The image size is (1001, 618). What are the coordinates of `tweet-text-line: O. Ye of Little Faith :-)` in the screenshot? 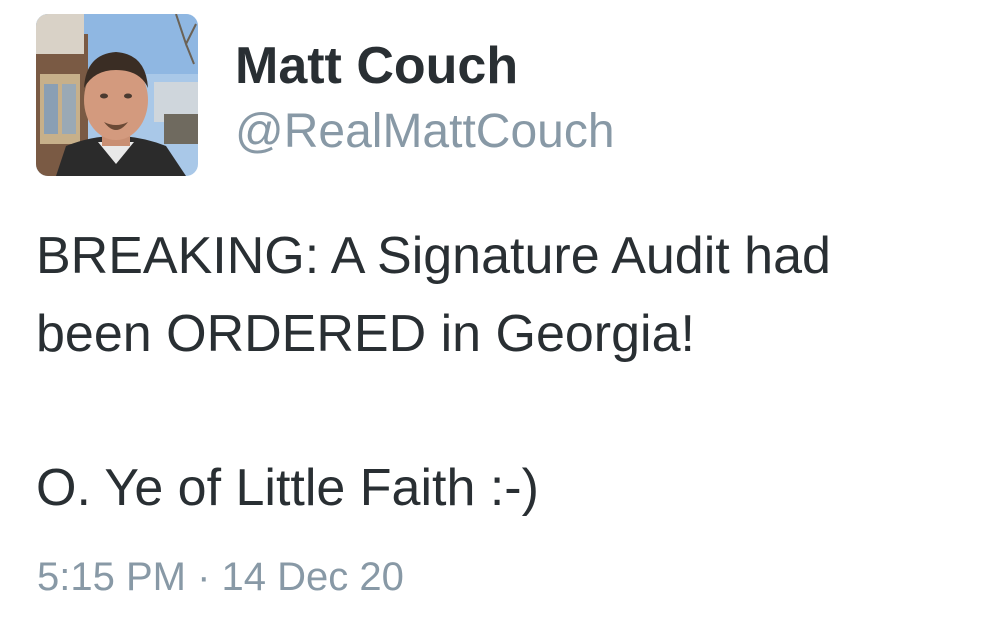 It's located at (287, 488).